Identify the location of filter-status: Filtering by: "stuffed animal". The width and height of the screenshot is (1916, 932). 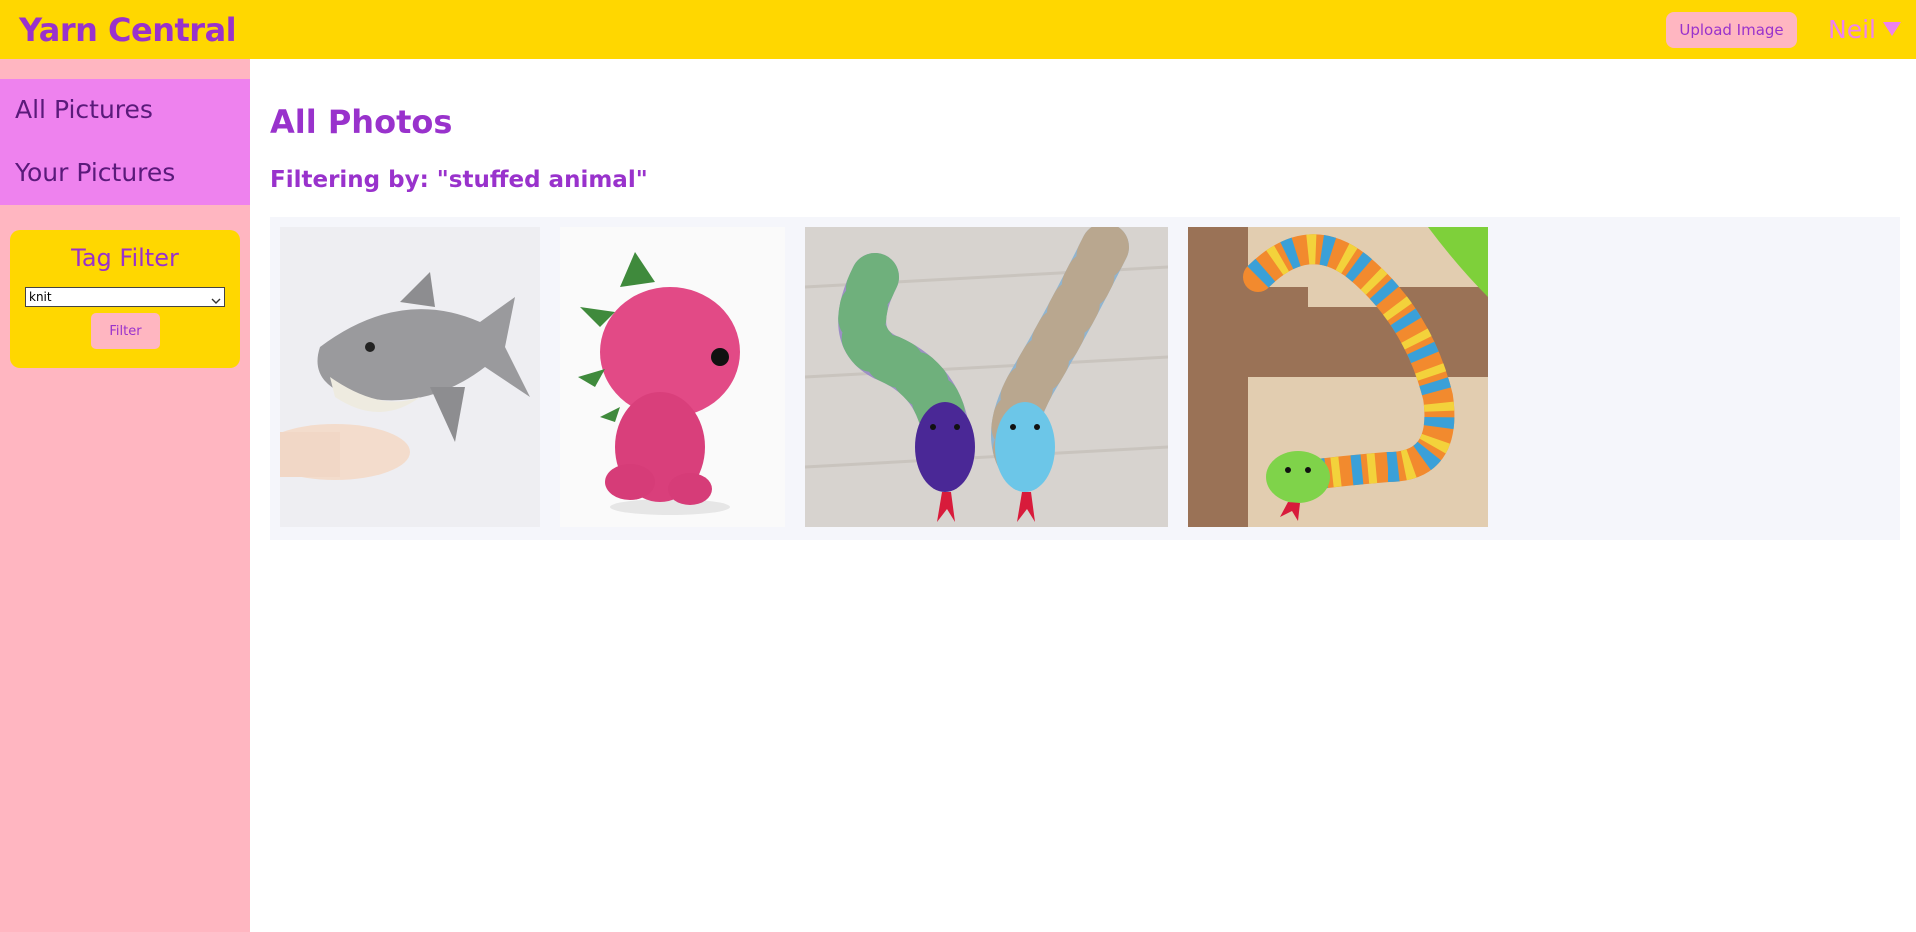
(459, 180).